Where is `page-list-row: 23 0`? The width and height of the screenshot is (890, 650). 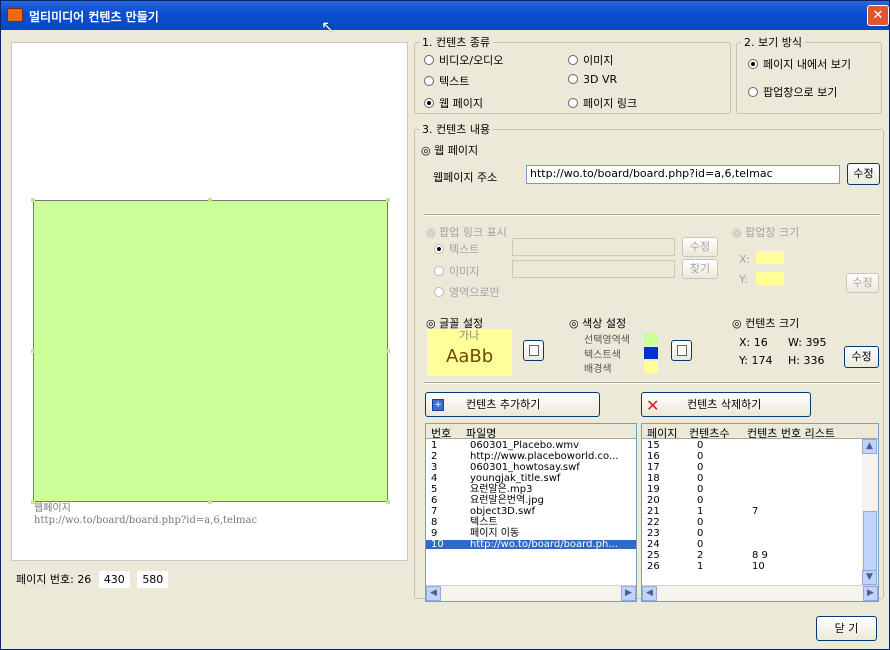 page-list-row: 23 0 is located at coordinates (760, 534).